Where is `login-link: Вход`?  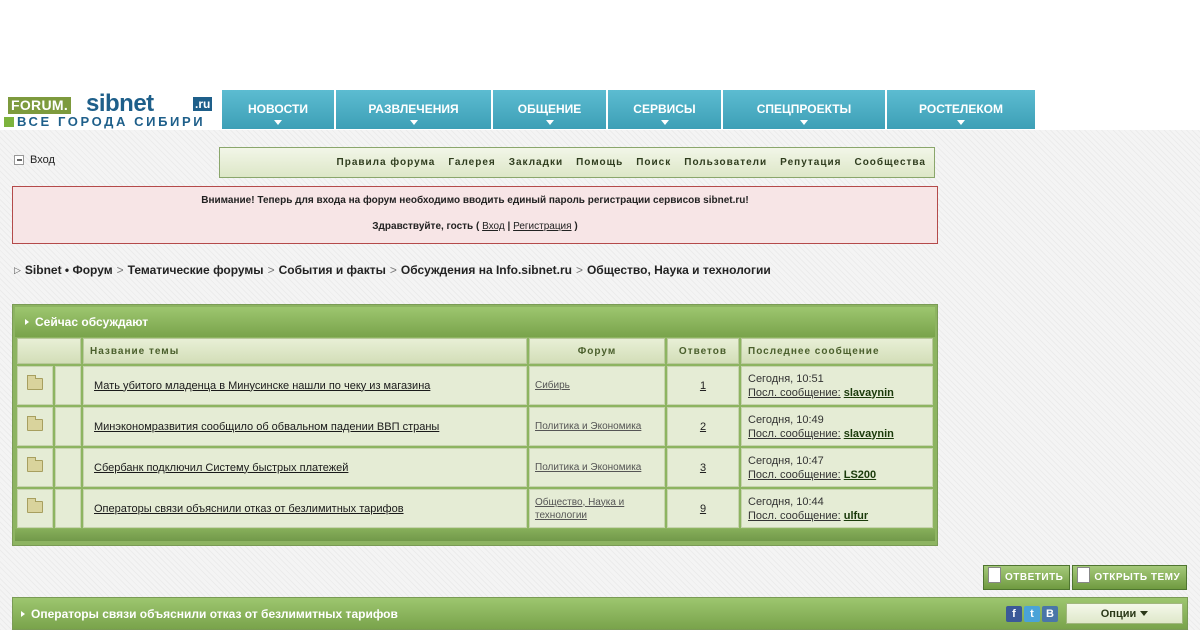 login-link: Вход is located at coordinates (34, 160).